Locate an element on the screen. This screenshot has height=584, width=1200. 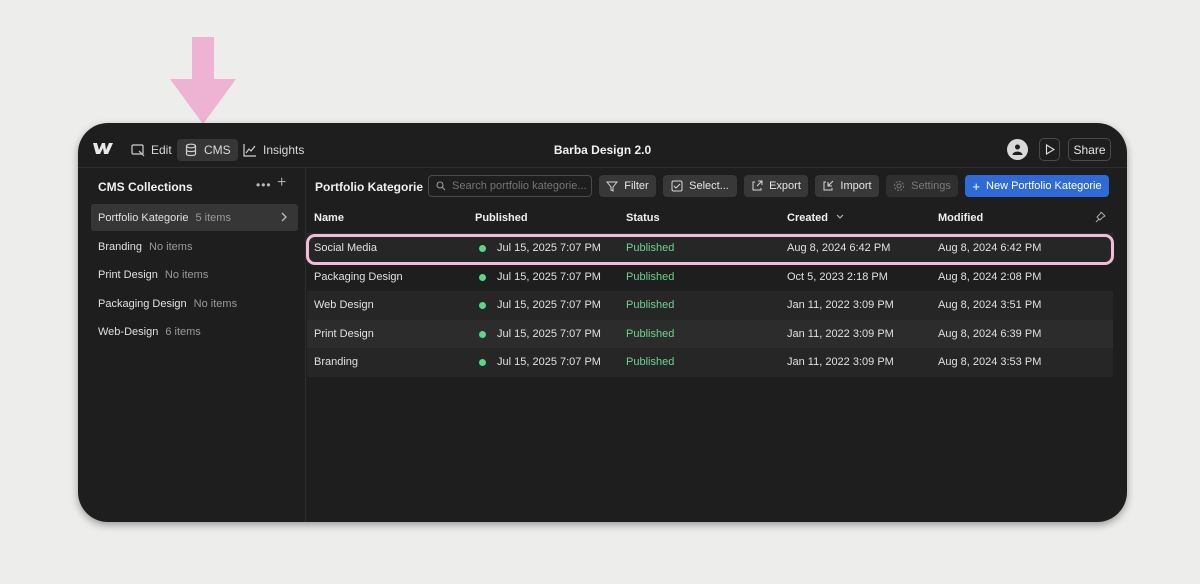
collection-item-packaging-design: Packaging Design No items is located at coordinates (194, 303).